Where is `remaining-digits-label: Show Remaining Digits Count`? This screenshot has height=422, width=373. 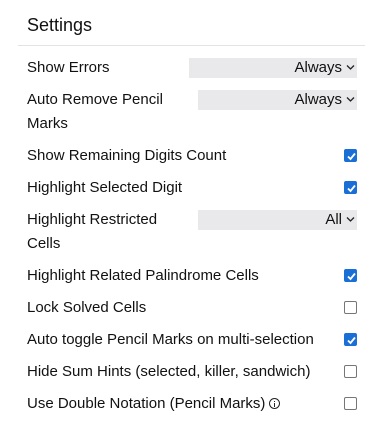 remaining-digits-label: Show Remaining Digits Count is located at coordinates (127, 155).